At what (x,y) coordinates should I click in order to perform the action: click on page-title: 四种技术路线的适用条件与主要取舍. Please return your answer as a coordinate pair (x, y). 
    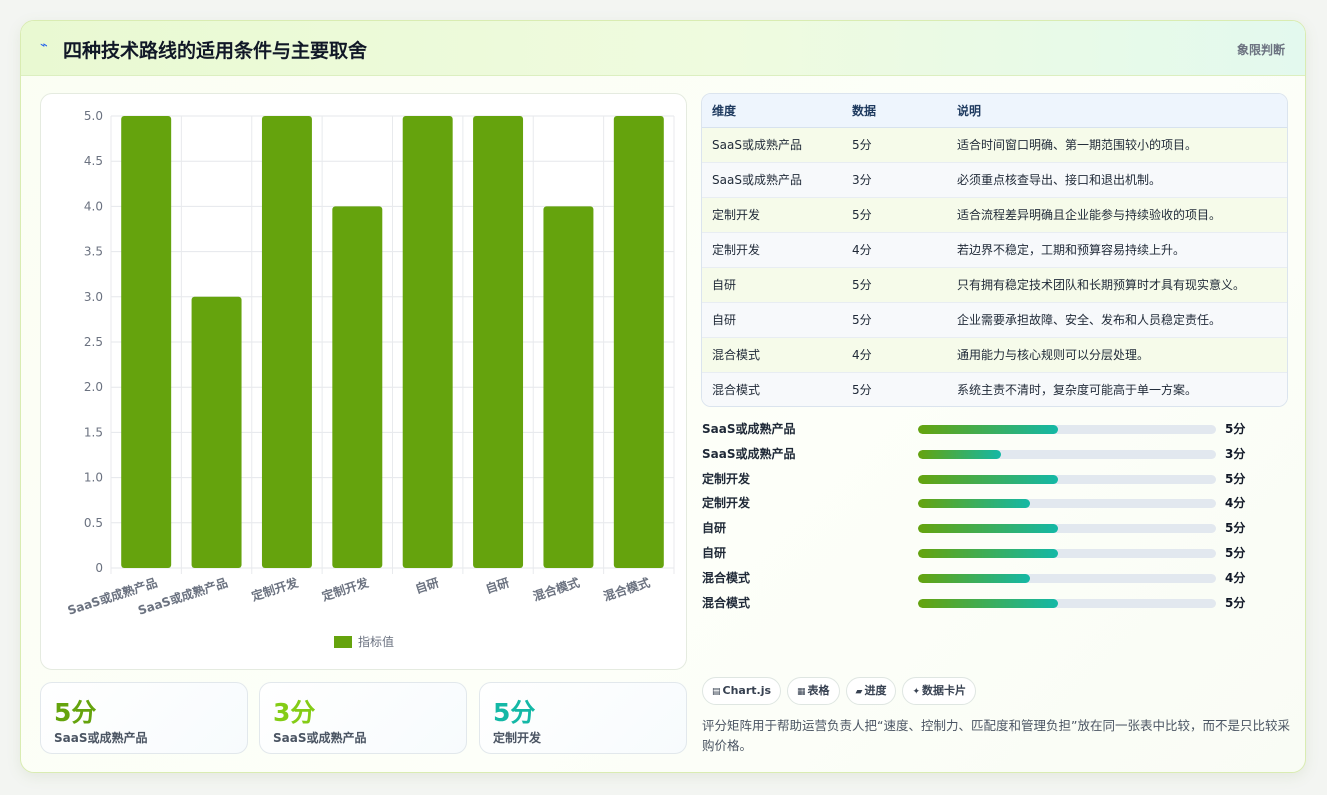
    Looking at the image, I should click on (215, 51).